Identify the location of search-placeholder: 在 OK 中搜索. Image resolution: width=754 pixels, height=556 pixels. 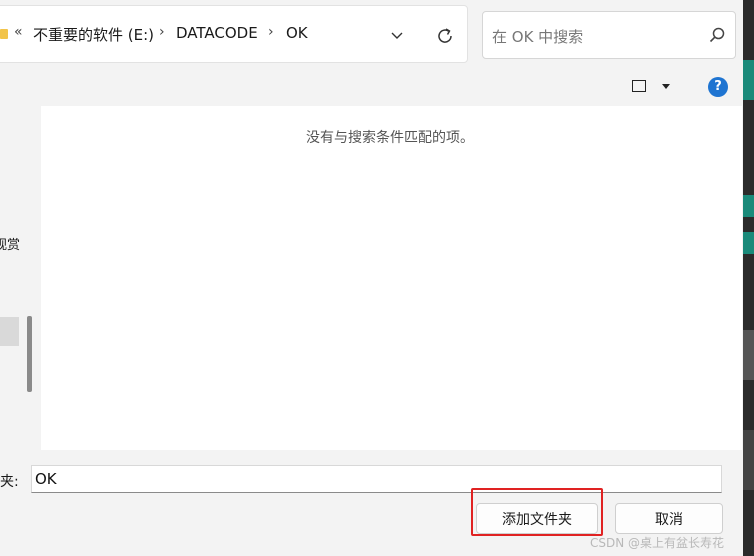
(538, 37).